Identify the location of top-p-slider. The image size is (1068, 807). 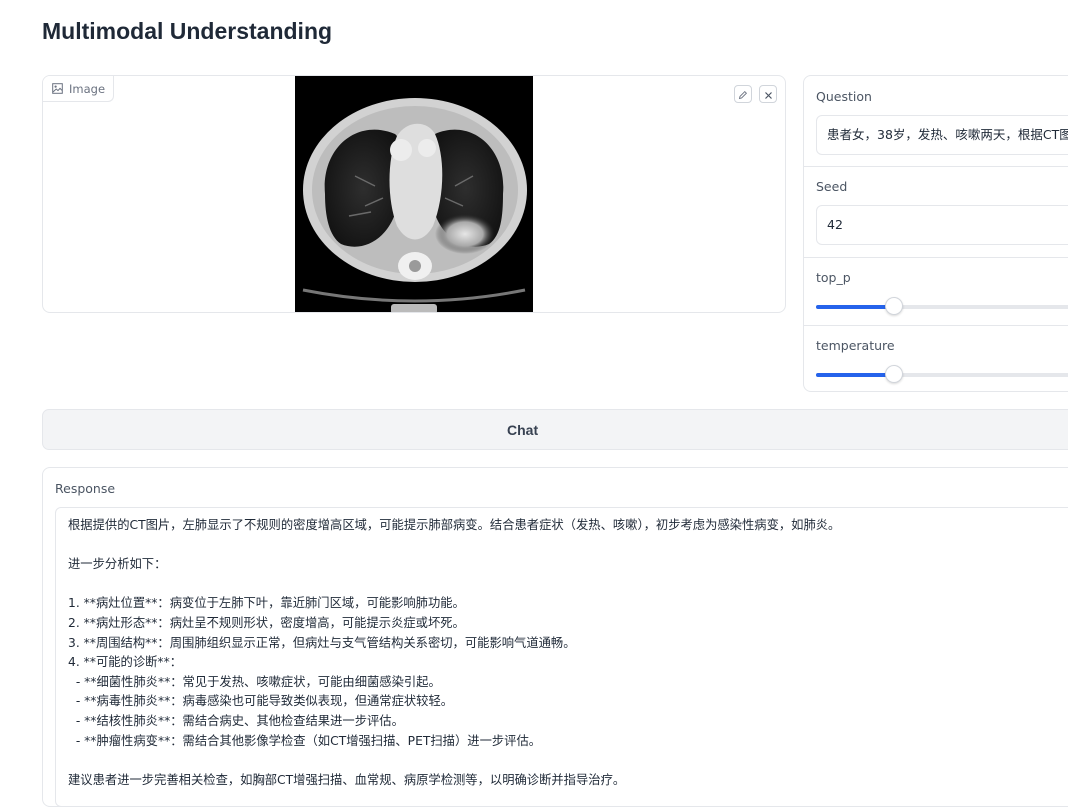
(942, 306).